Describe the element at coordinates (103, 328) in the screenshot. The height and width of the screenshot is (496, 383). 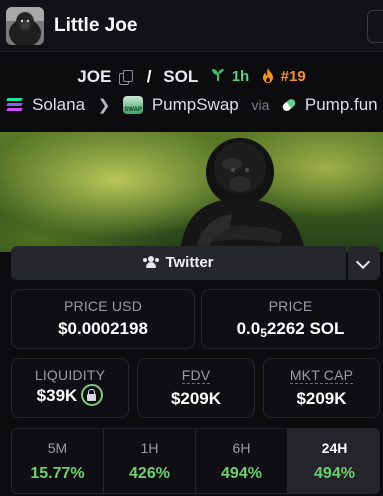
I see `price-usd-value: $0.0002198` at that location.